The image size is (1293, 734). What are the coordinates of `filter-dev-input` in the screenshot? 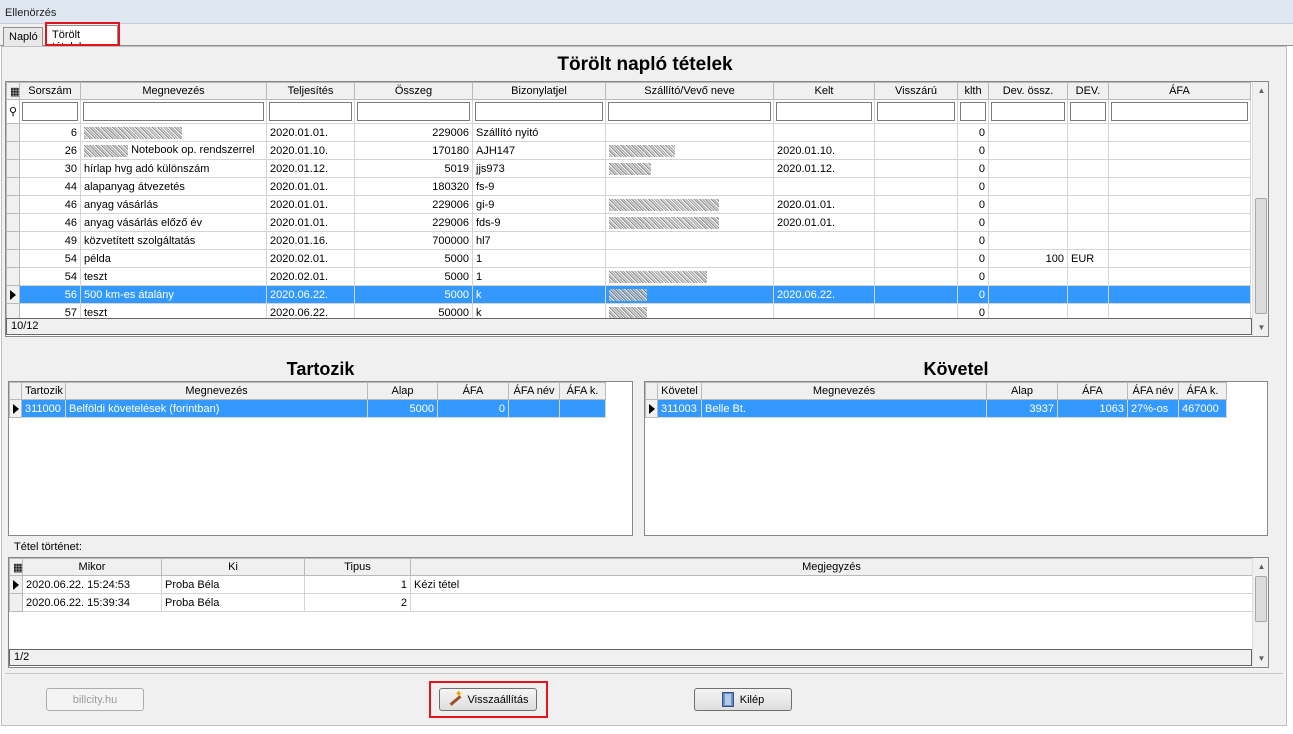 It's located at (1088, 111).